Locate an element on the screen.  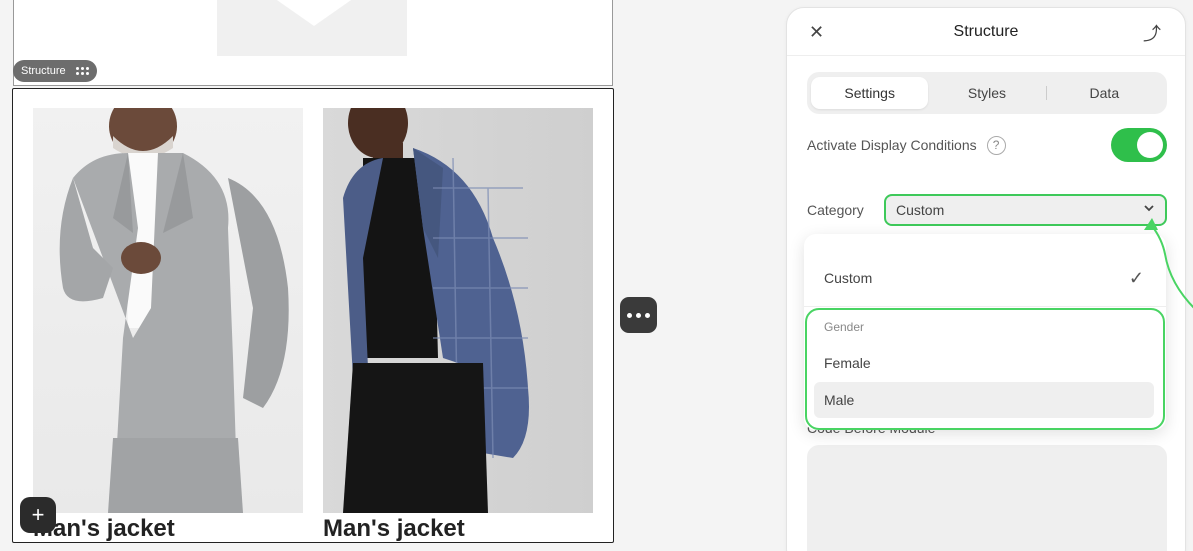
code-before-module-input is located at coordinates (987, 498).